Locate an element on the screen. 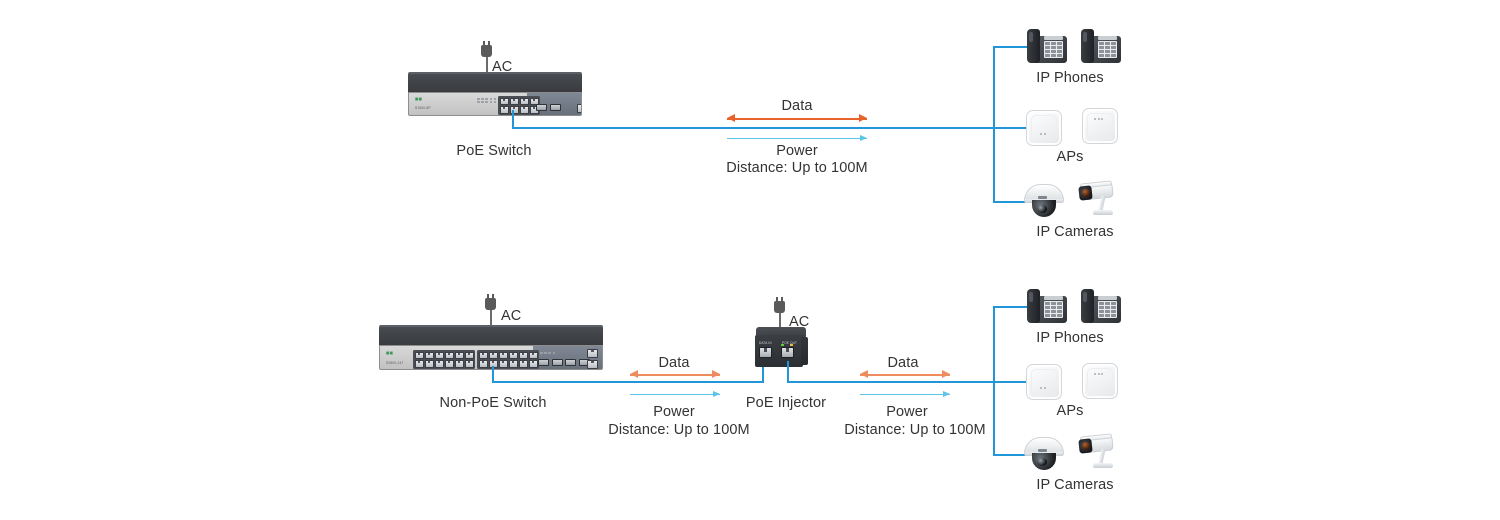 This screenshot has height=520, width=1500. injector-status-led-green is located at coordinates (782, 345).